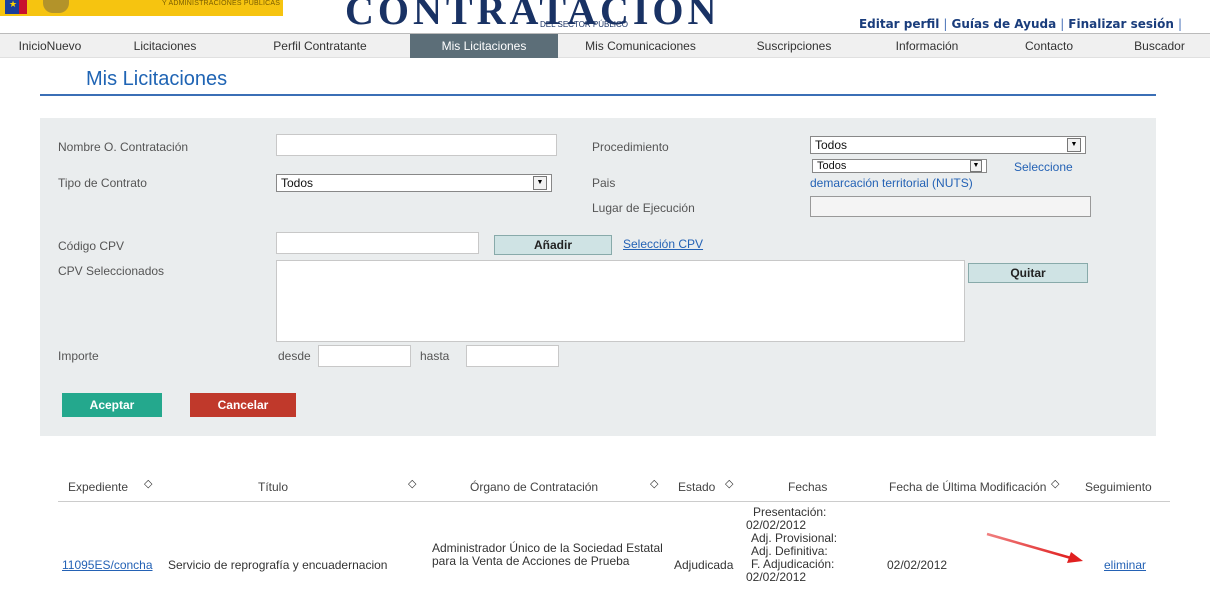 This screenshot has height=610, width=1210. Describe the element at coordinates (630, 147) in the screenshot. I see `procedimiento-label: Procedimiento` at that location.